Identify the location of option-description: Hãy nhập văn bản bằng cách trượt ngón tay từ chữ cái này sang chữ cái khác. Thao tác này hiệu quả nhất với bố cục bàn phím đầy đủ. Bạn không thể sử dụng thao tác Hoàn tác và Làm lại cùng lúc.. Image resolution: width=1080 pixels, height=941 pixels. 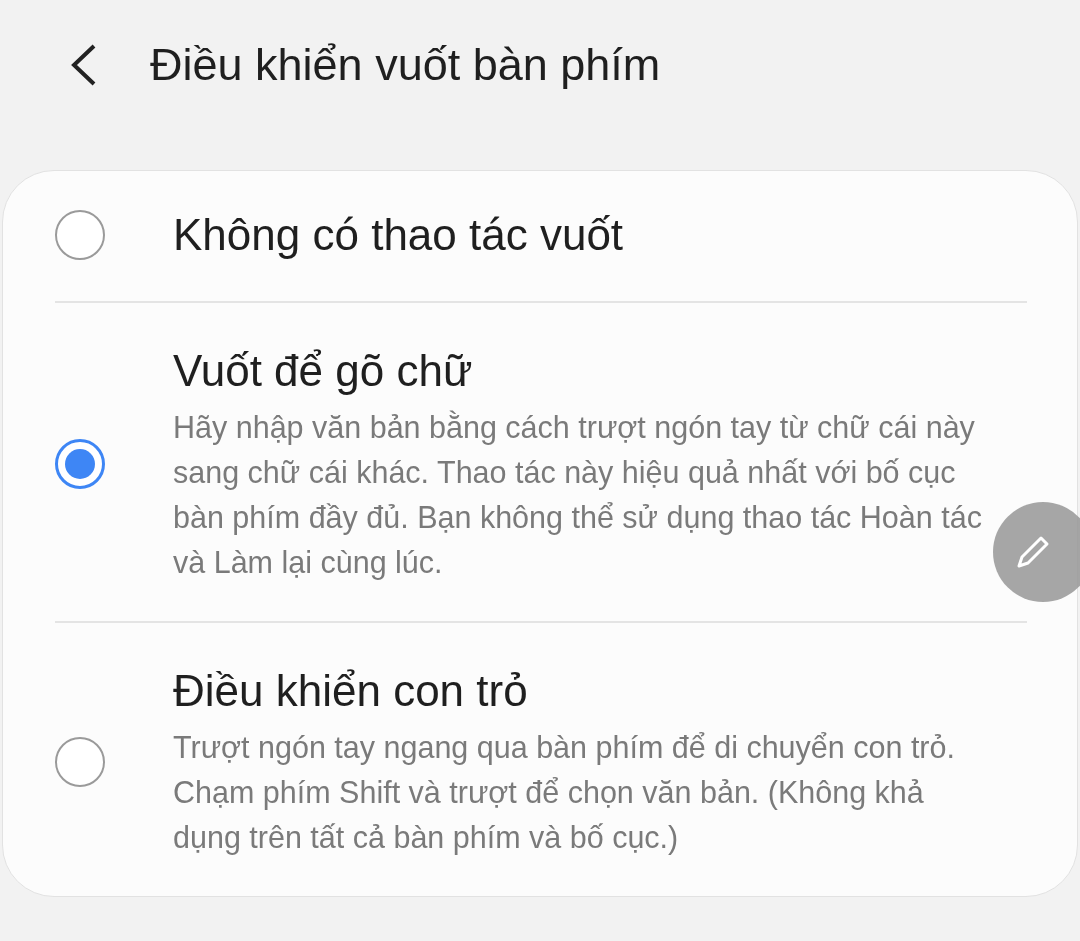
(578, 495).